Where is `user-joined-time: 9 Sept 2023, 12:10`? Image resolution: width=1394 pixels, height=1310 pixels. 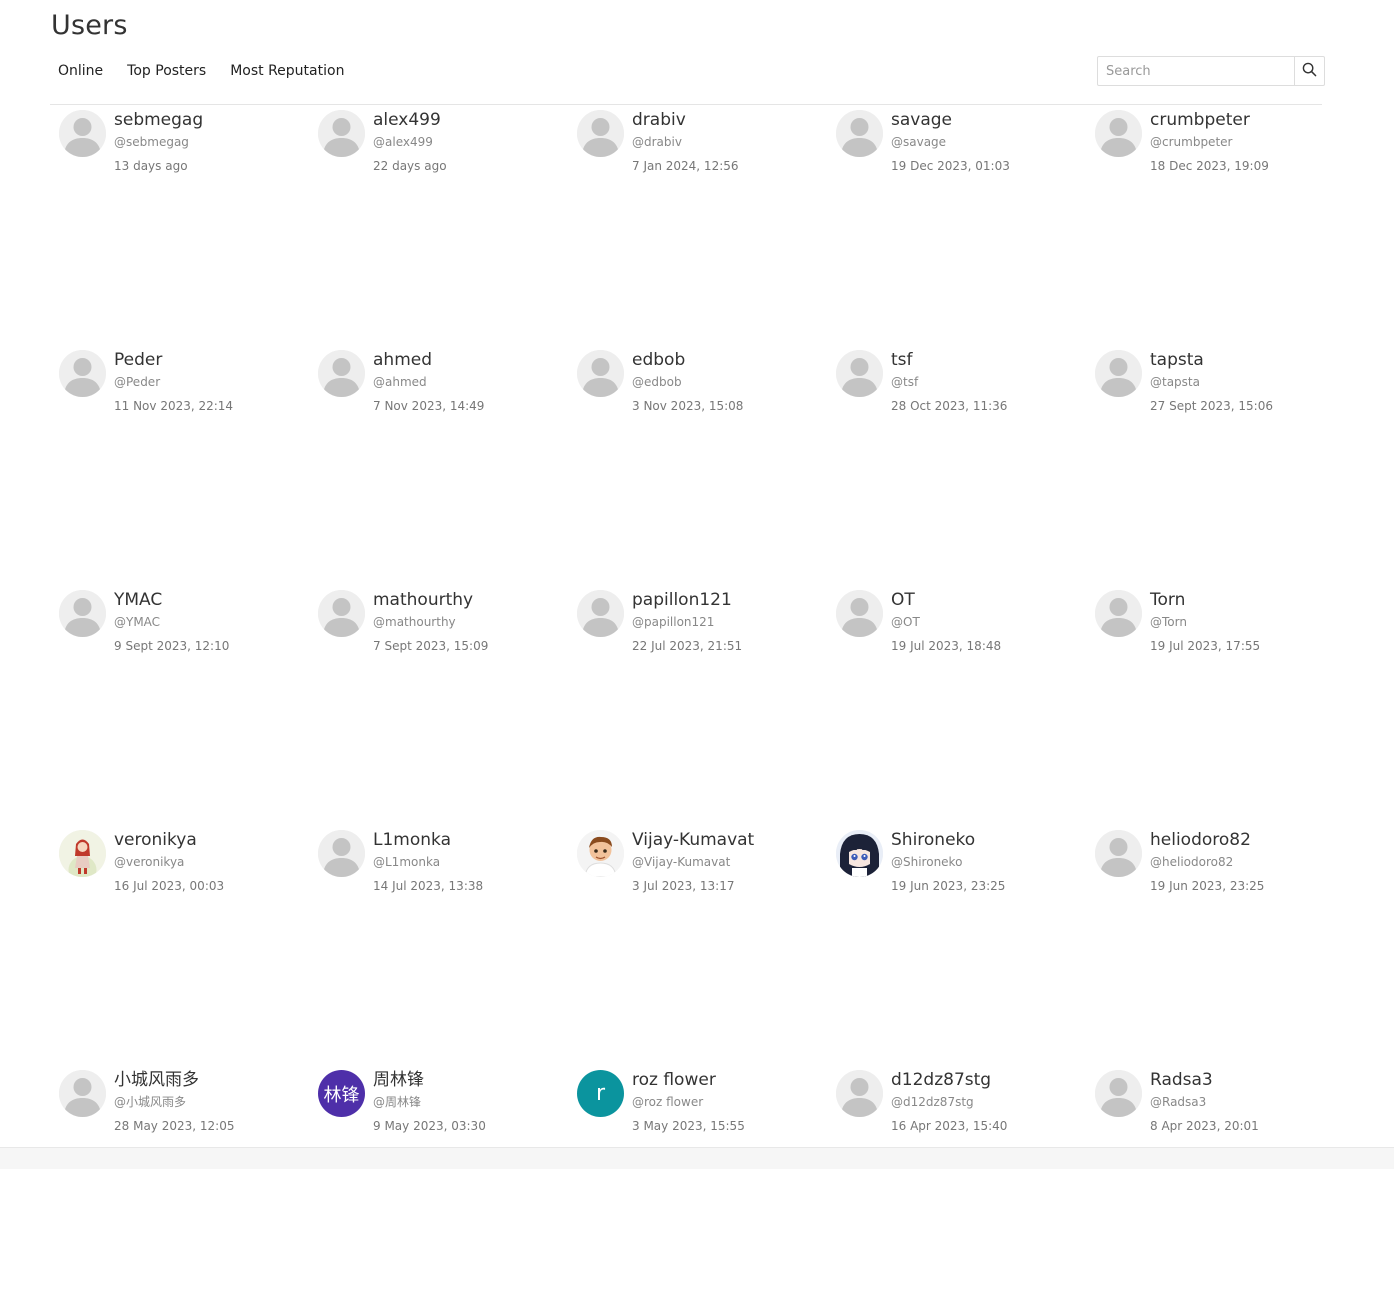 user-joined-time: 9 Sept 2023, 12:10 is located at coordinates (172, 646).